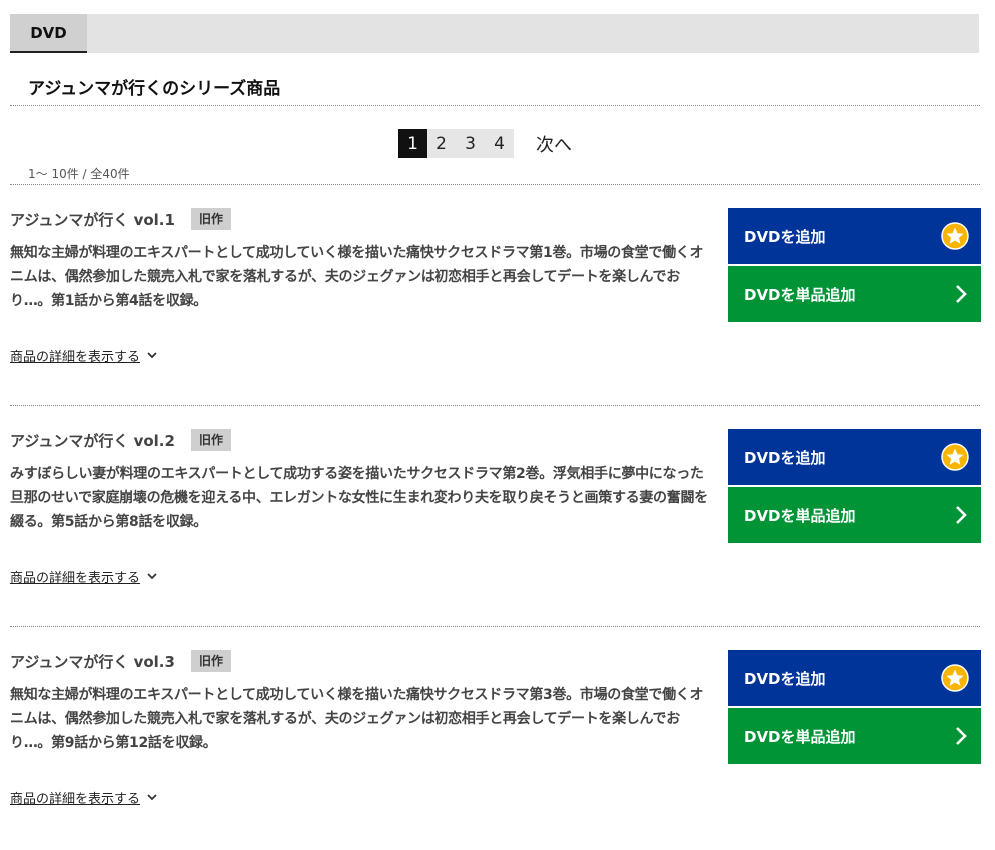 The height and width of the screenshot is (850, 995). Describe the element at coordinates (499, 143) in the screenshot. I see `page-4: 4` at that location.